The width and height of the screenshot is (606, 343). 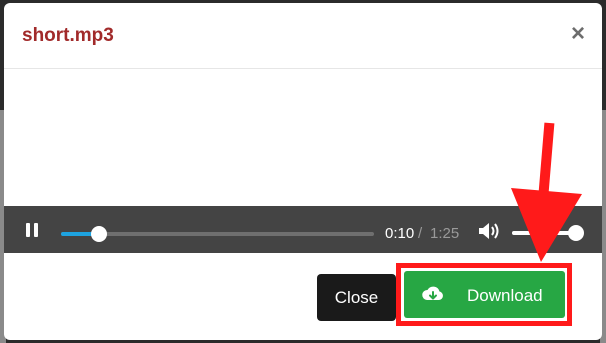 I want to click on close-icon: ×, so click(x=578, y=34).